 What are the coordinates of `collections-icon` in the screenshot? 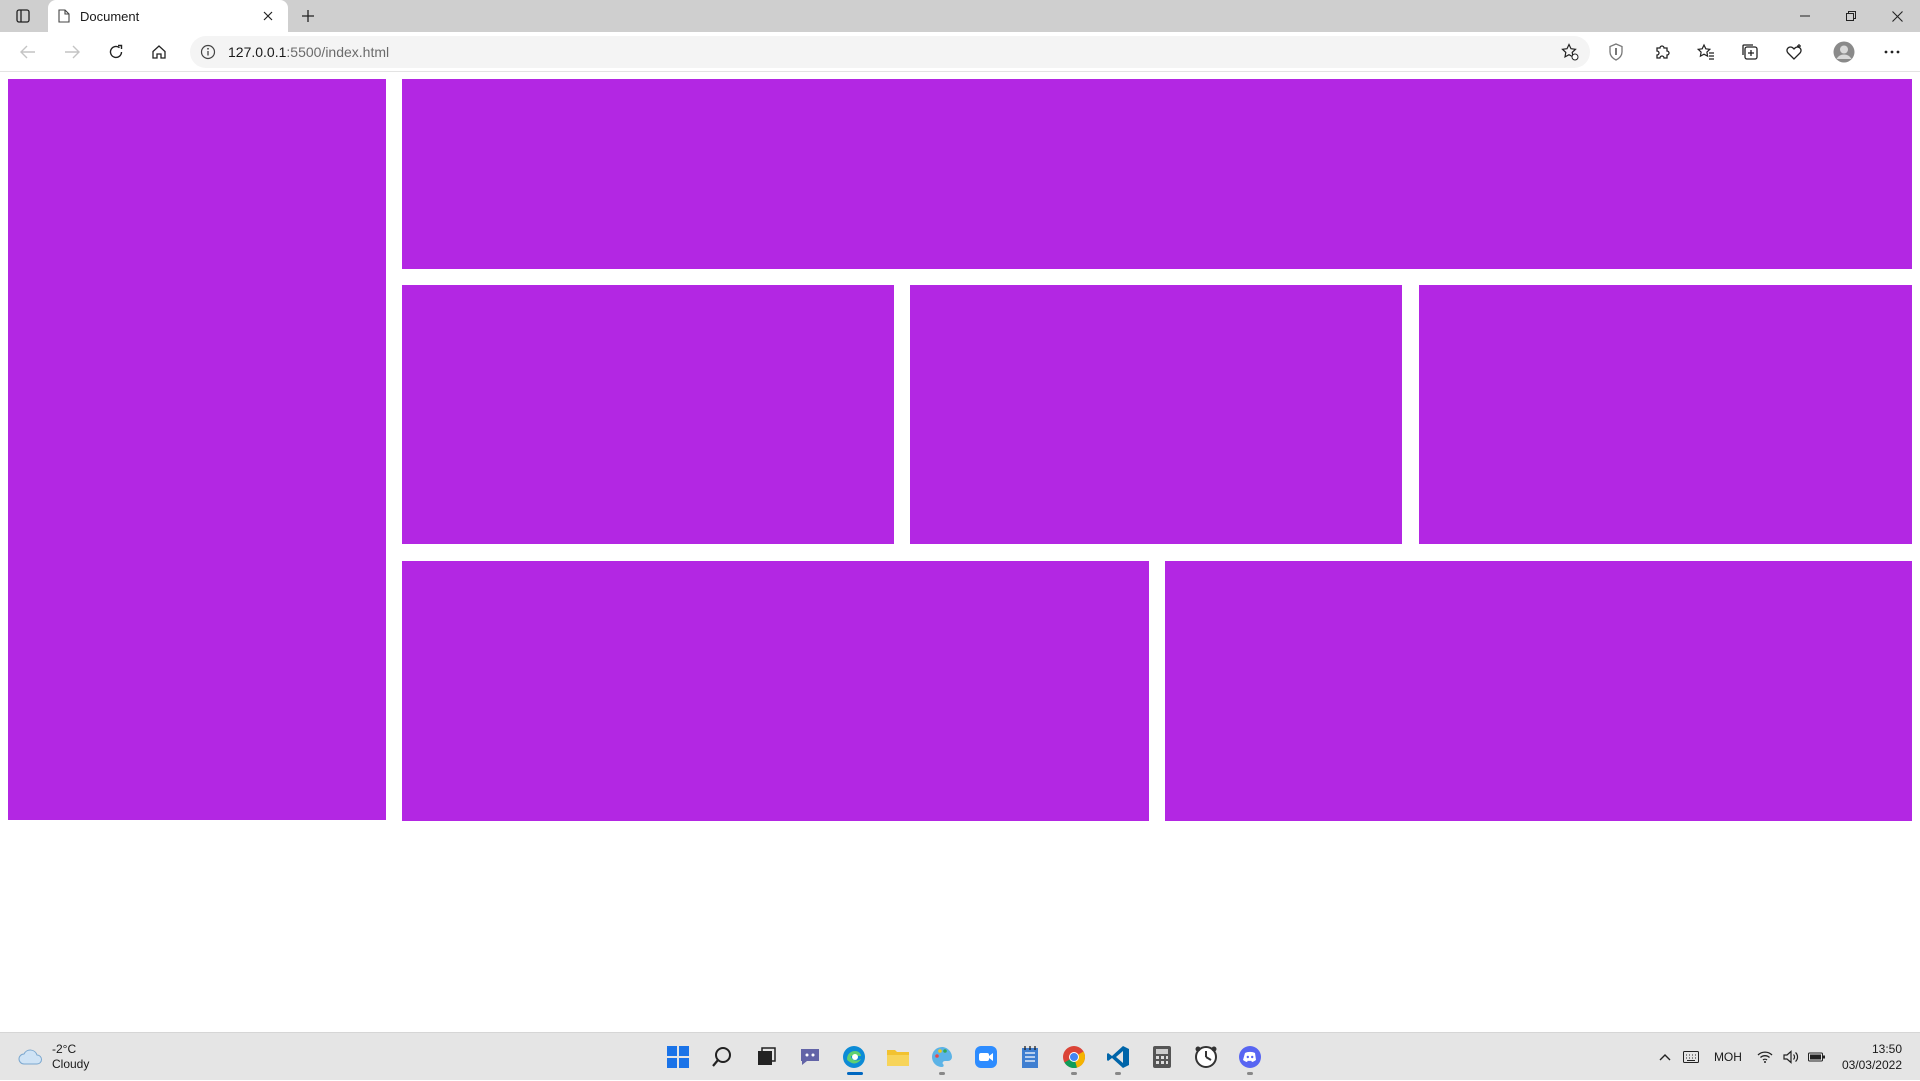 It's located at (1750, 52).